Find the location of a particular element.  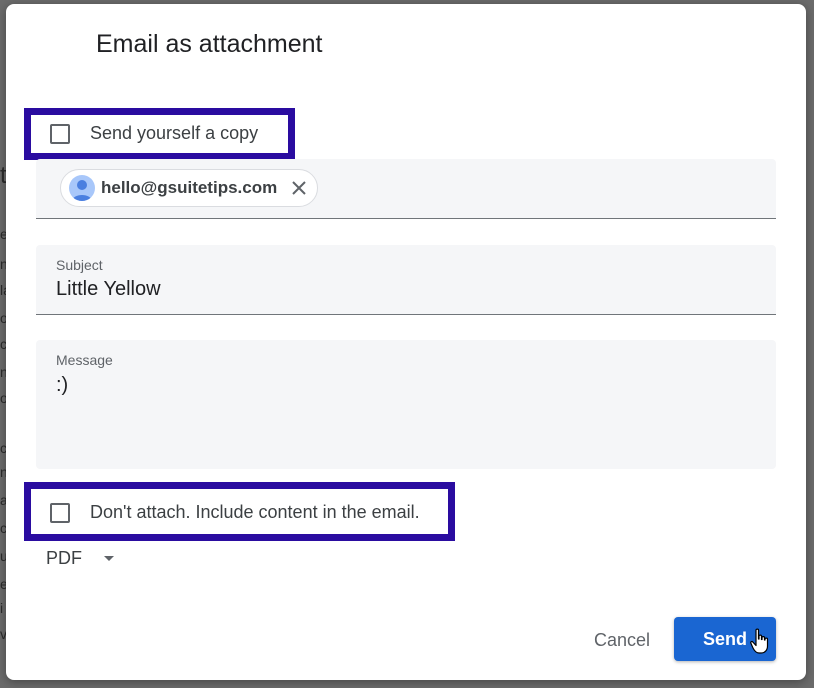

message-label: Message is located at coordinates (84, 360).